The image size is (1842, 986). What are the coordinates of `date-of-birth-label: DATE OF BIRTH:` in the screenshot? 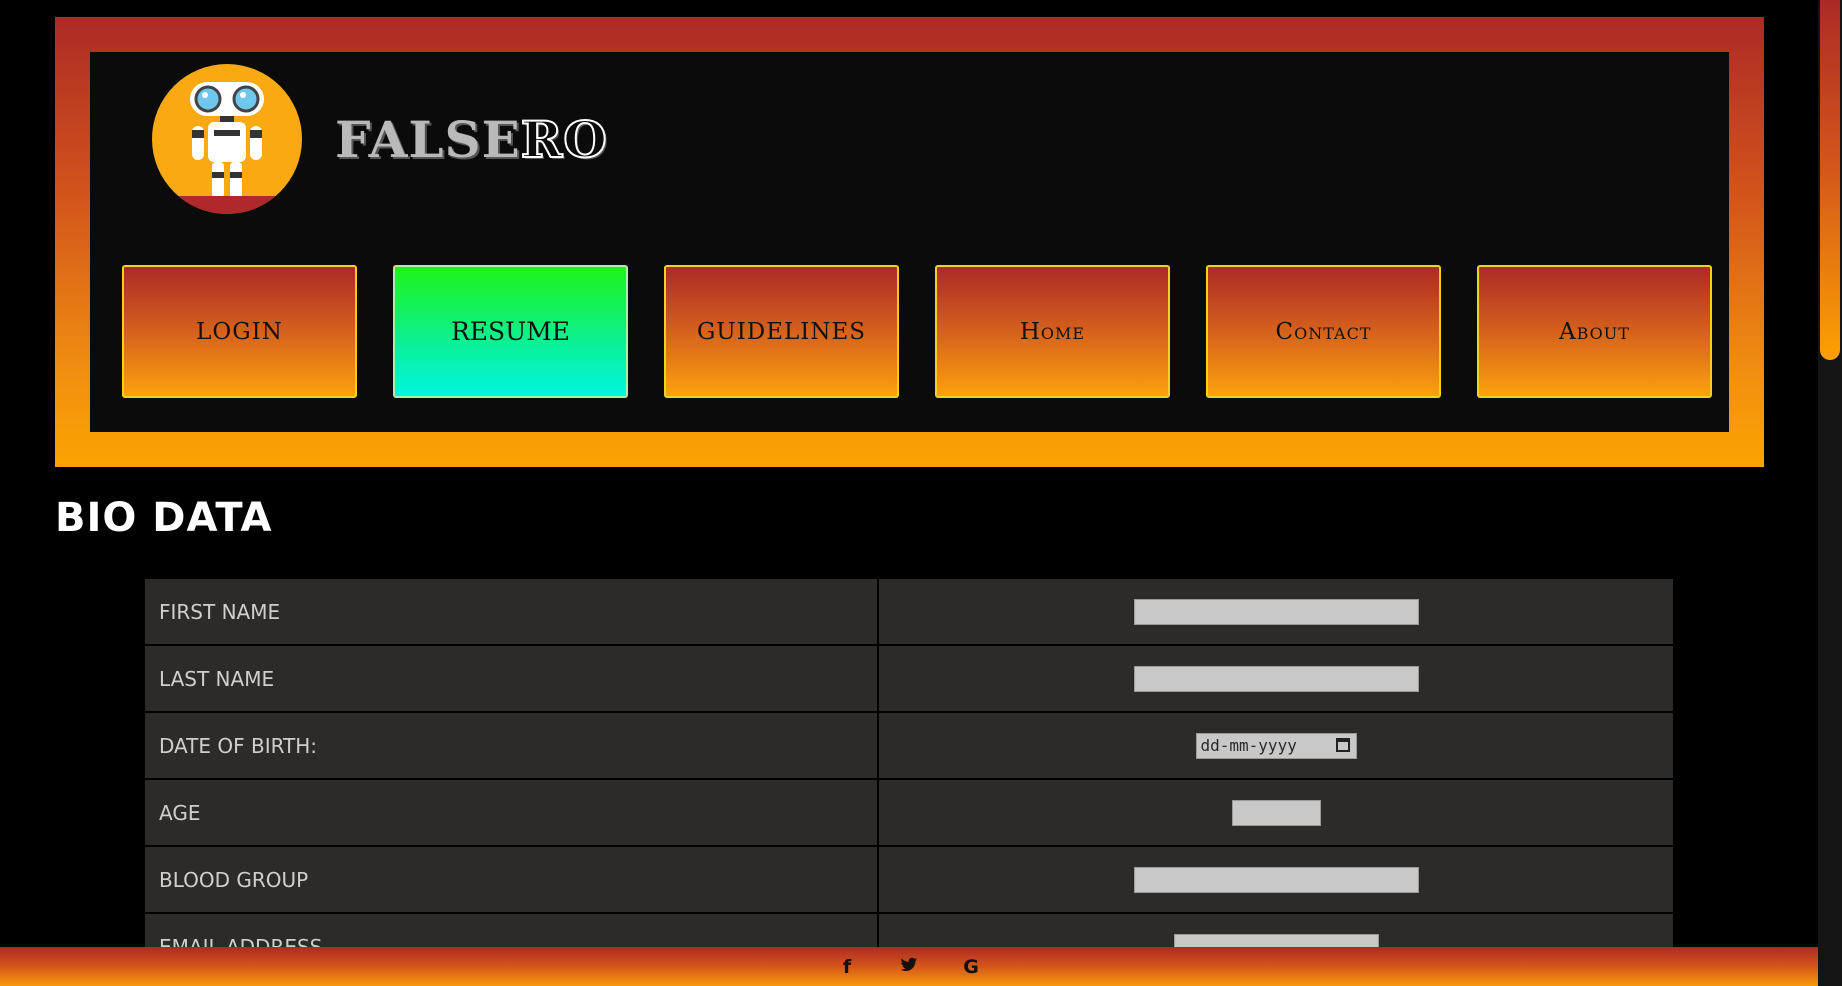 It's located at (511, 745).